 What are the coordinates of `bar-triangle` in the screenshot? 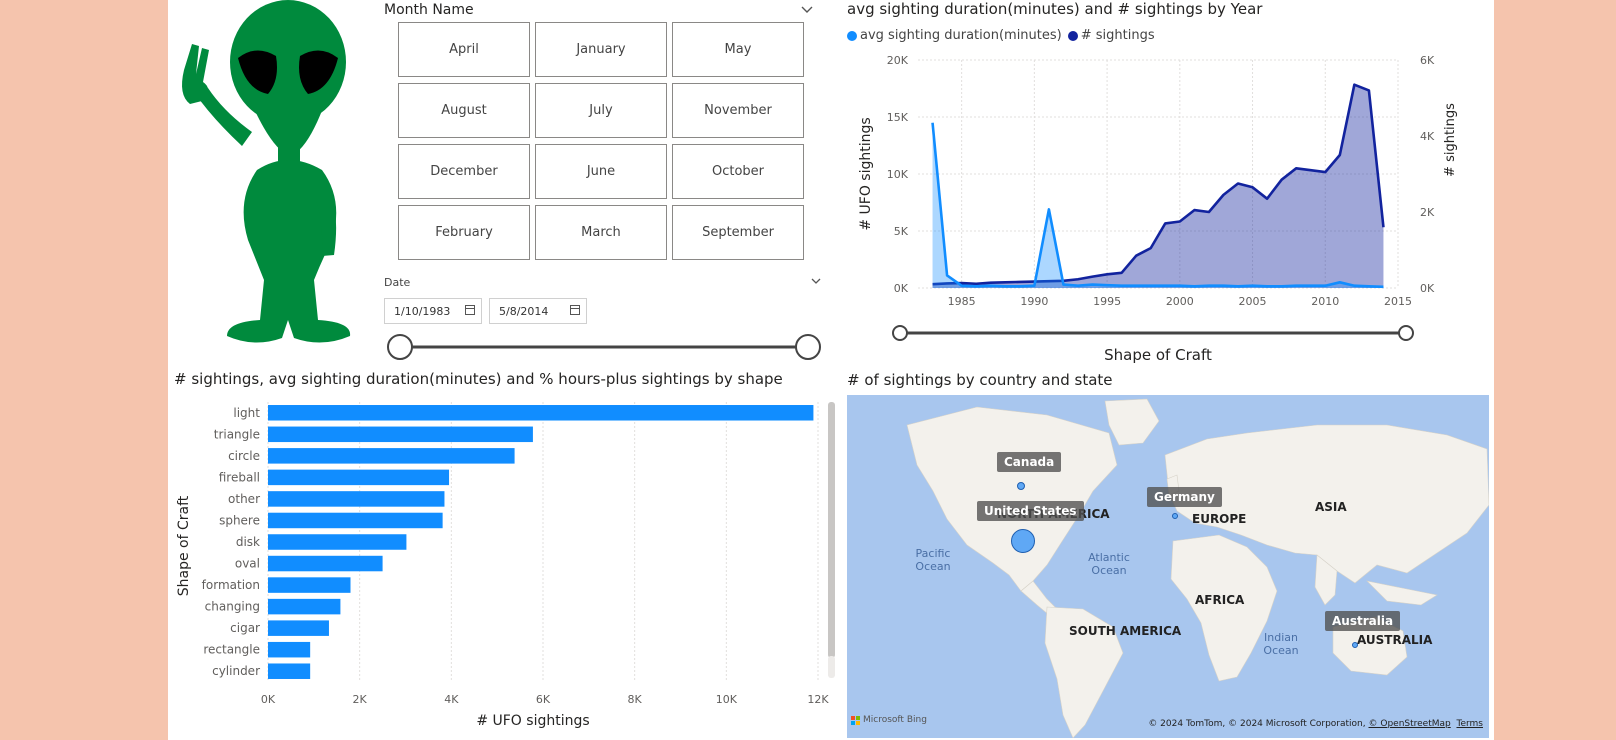 It's located at (400, 434).